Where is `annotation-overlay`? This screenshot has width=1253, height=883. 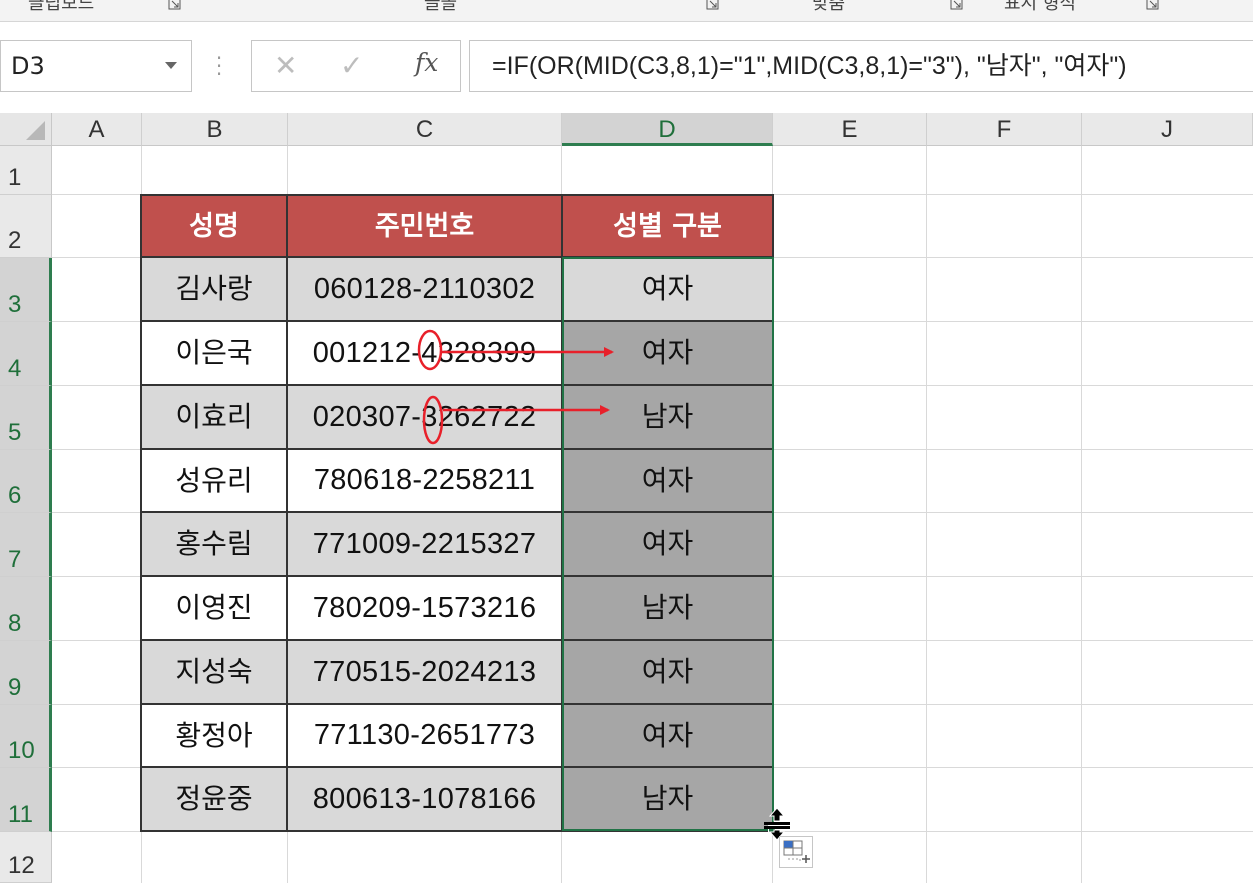
annotation-overlay is located at coordinates (515, 387).